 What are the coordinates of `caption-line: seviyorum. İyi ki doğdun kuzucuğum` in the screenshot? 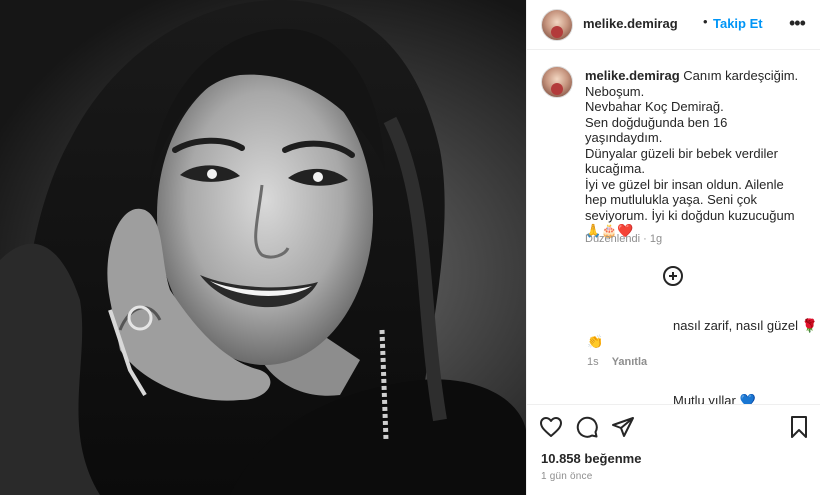 It's located at (690, 215).